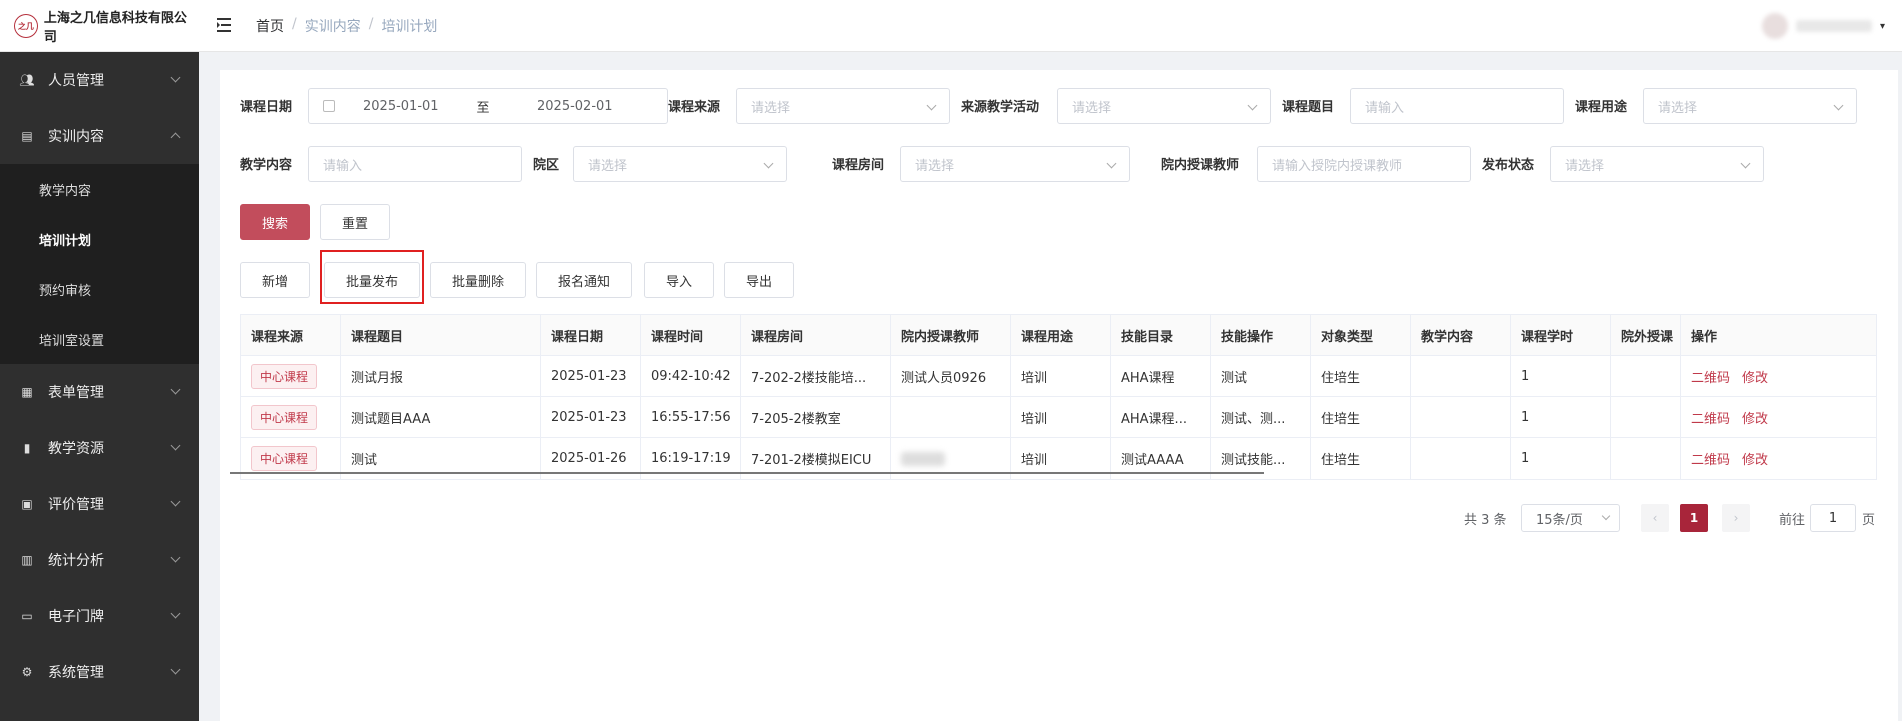 The height and width of the screenshot is (721, 1902). Describe the element at coordinates (1736, 518) in the screenshot. I see `next-page-button: ›` at that location.